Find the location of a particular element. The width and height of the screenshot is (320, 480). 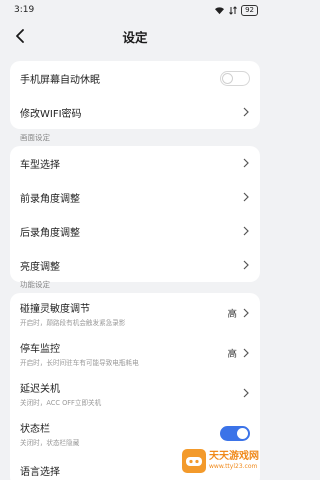

watermark-logo-icon is located at coordinates (194, 461).